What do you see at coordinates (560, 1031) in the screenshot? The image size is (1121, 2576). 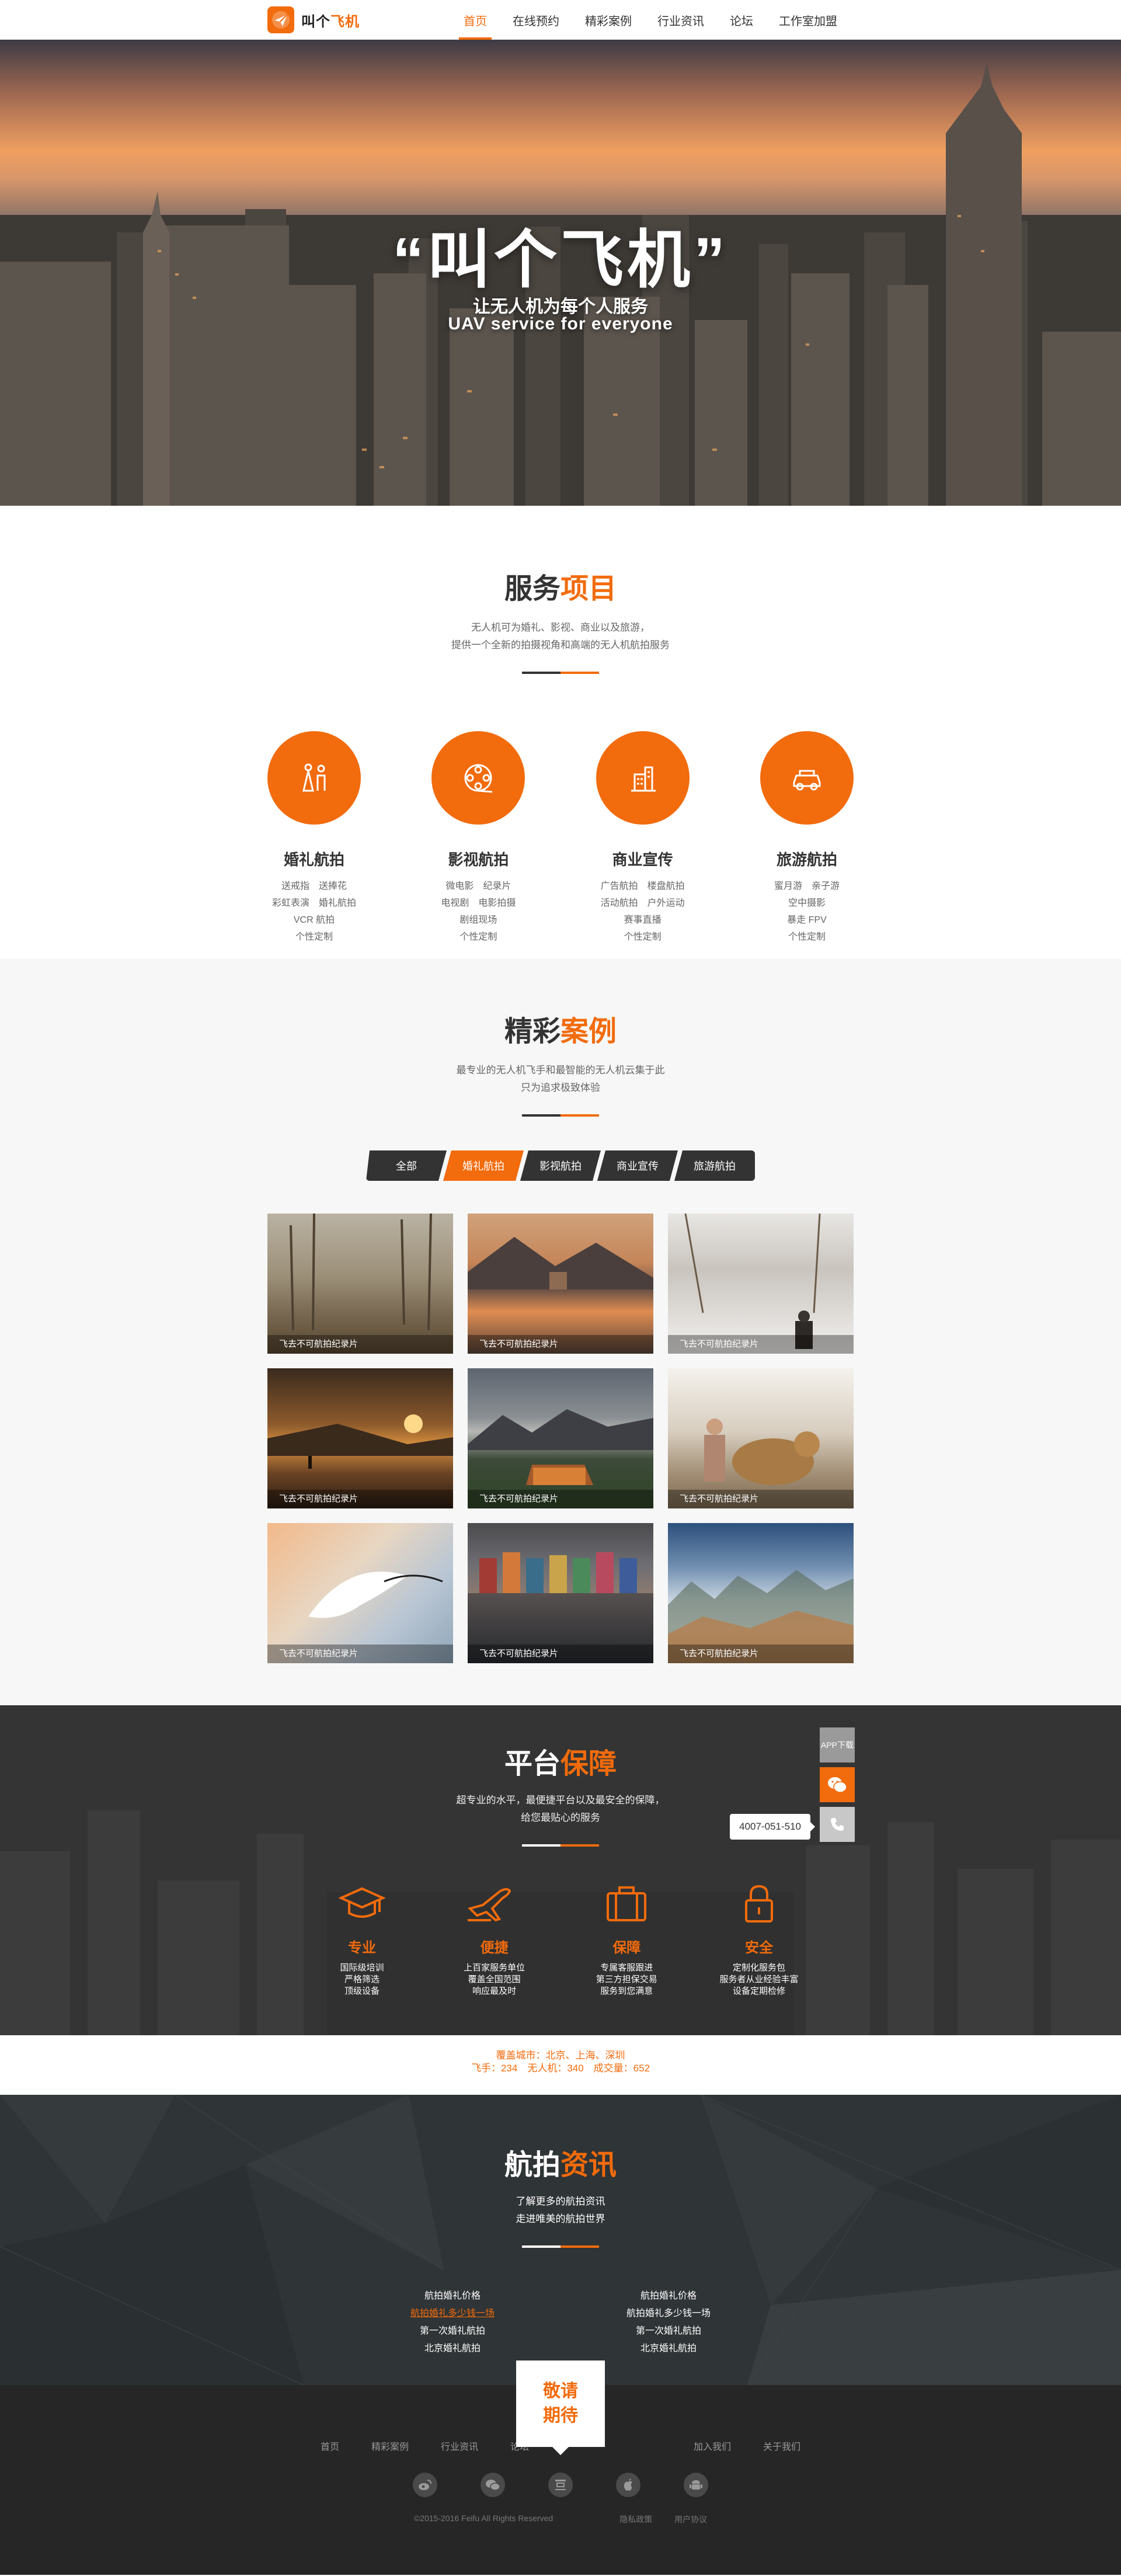 I see `cases-title: 精彩案例` at bounding box center [560, 1031].